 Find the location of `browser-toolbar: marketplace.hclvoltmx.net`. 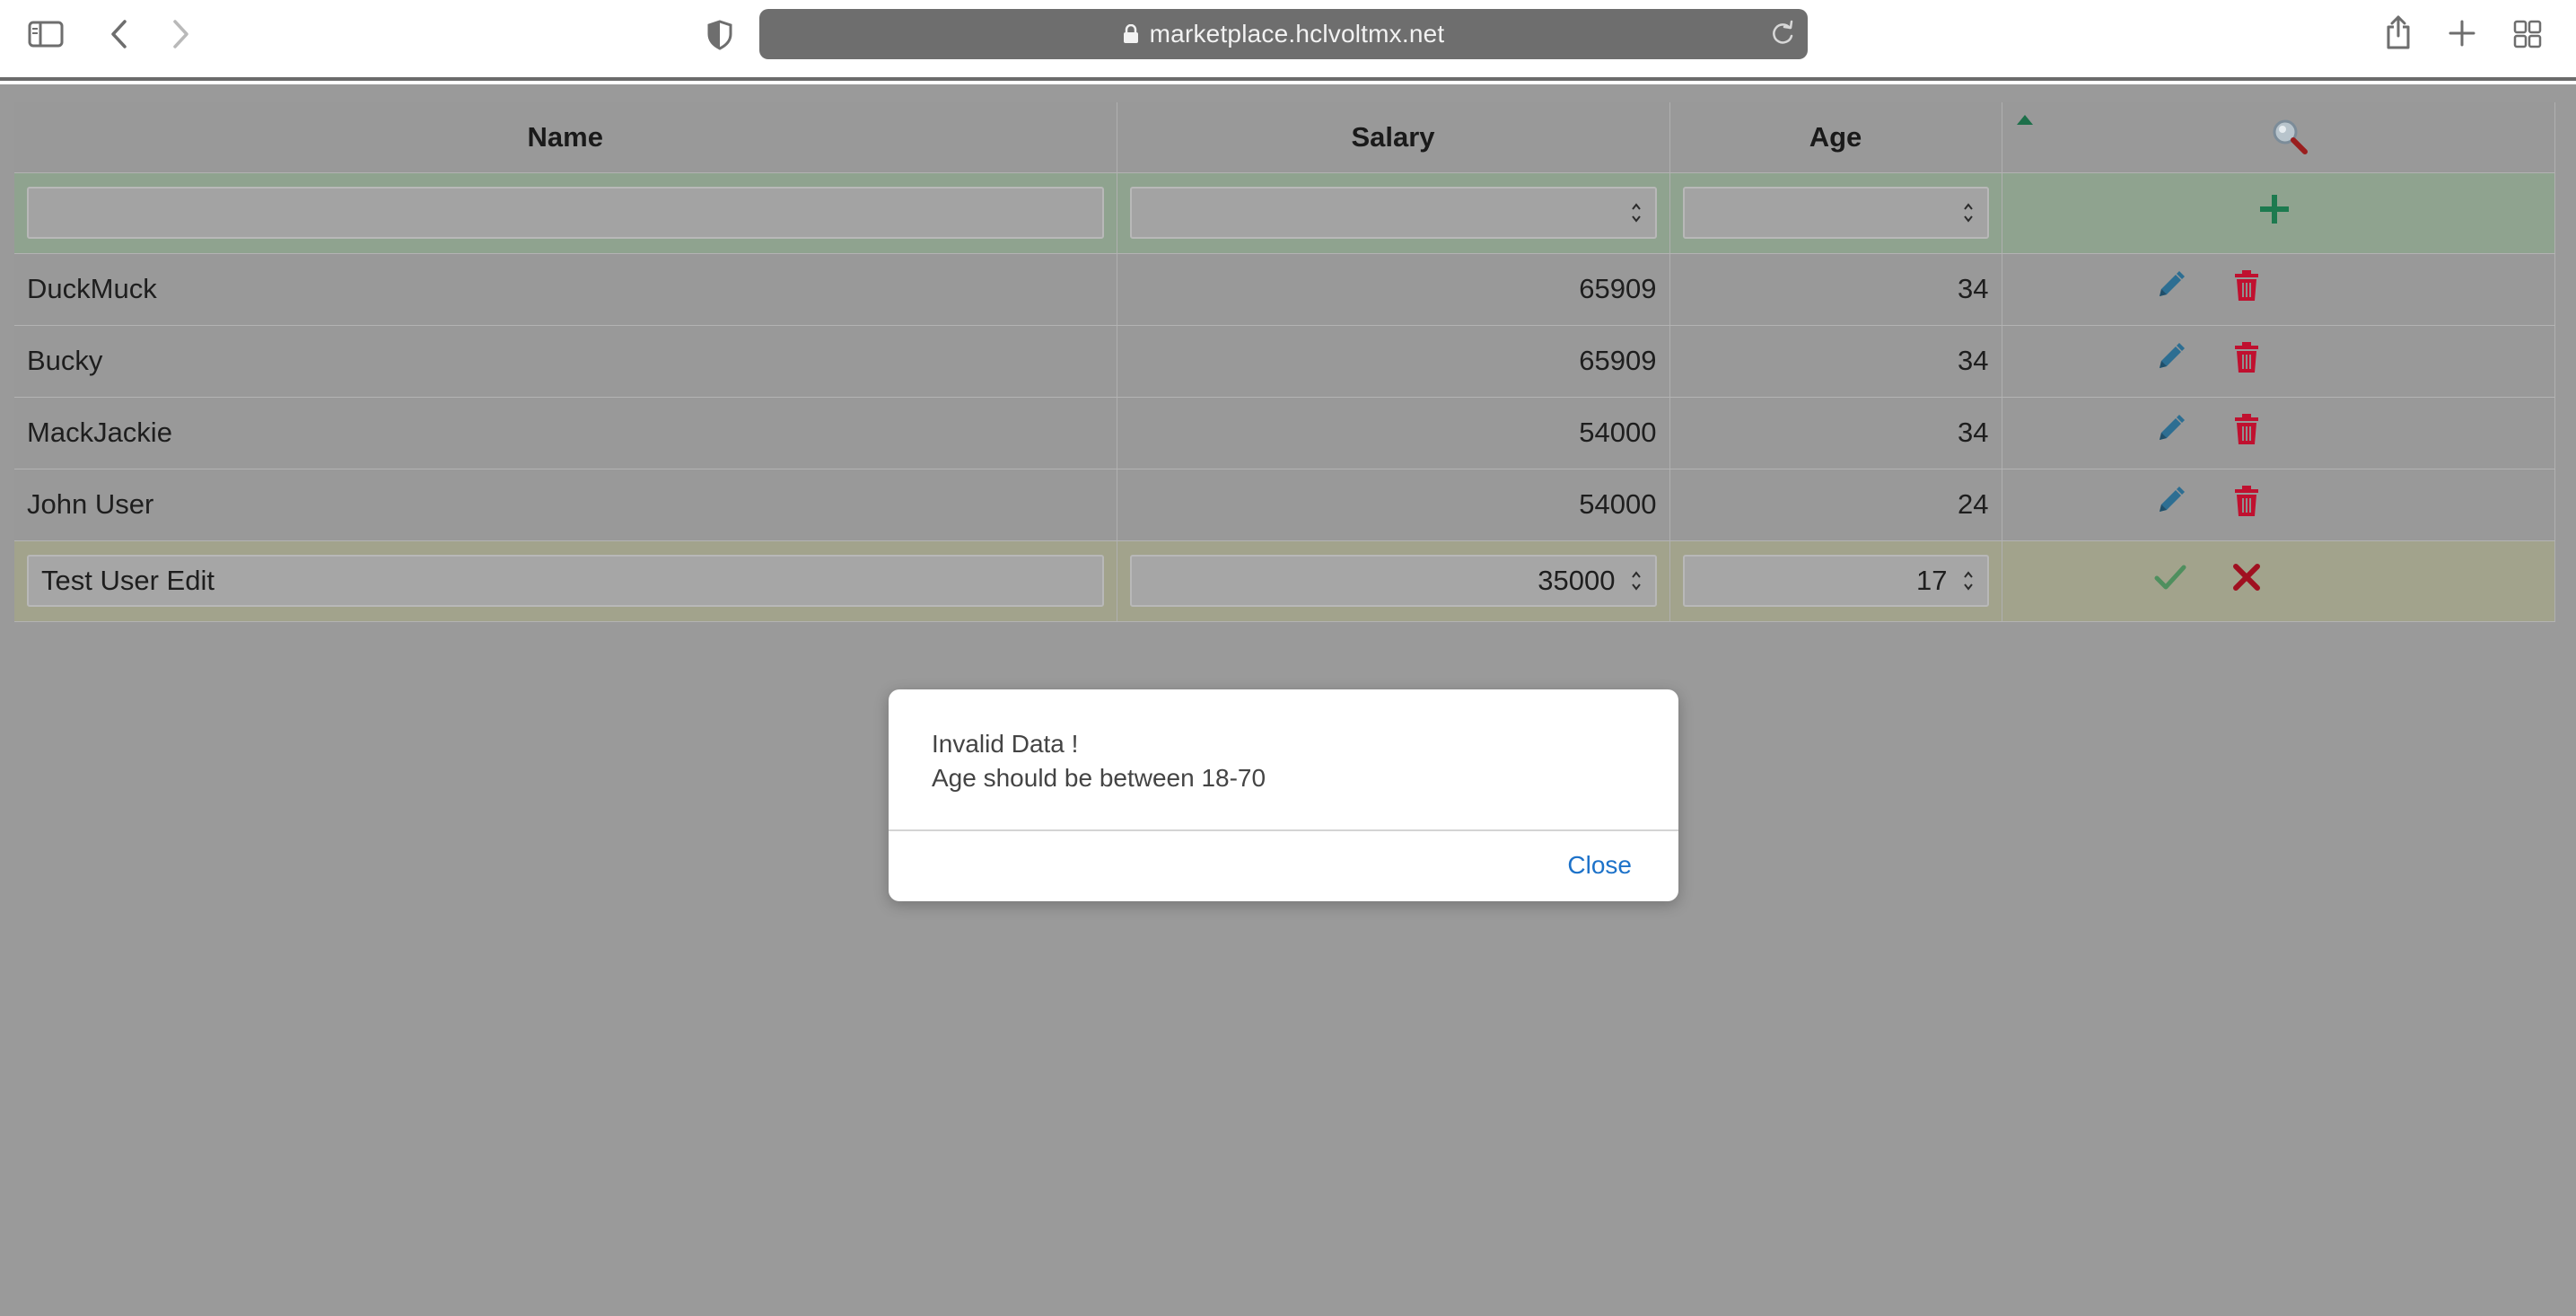

browser-toolbar: marketplace.hclvoltmx.net is located at coordinates (1288, 40).